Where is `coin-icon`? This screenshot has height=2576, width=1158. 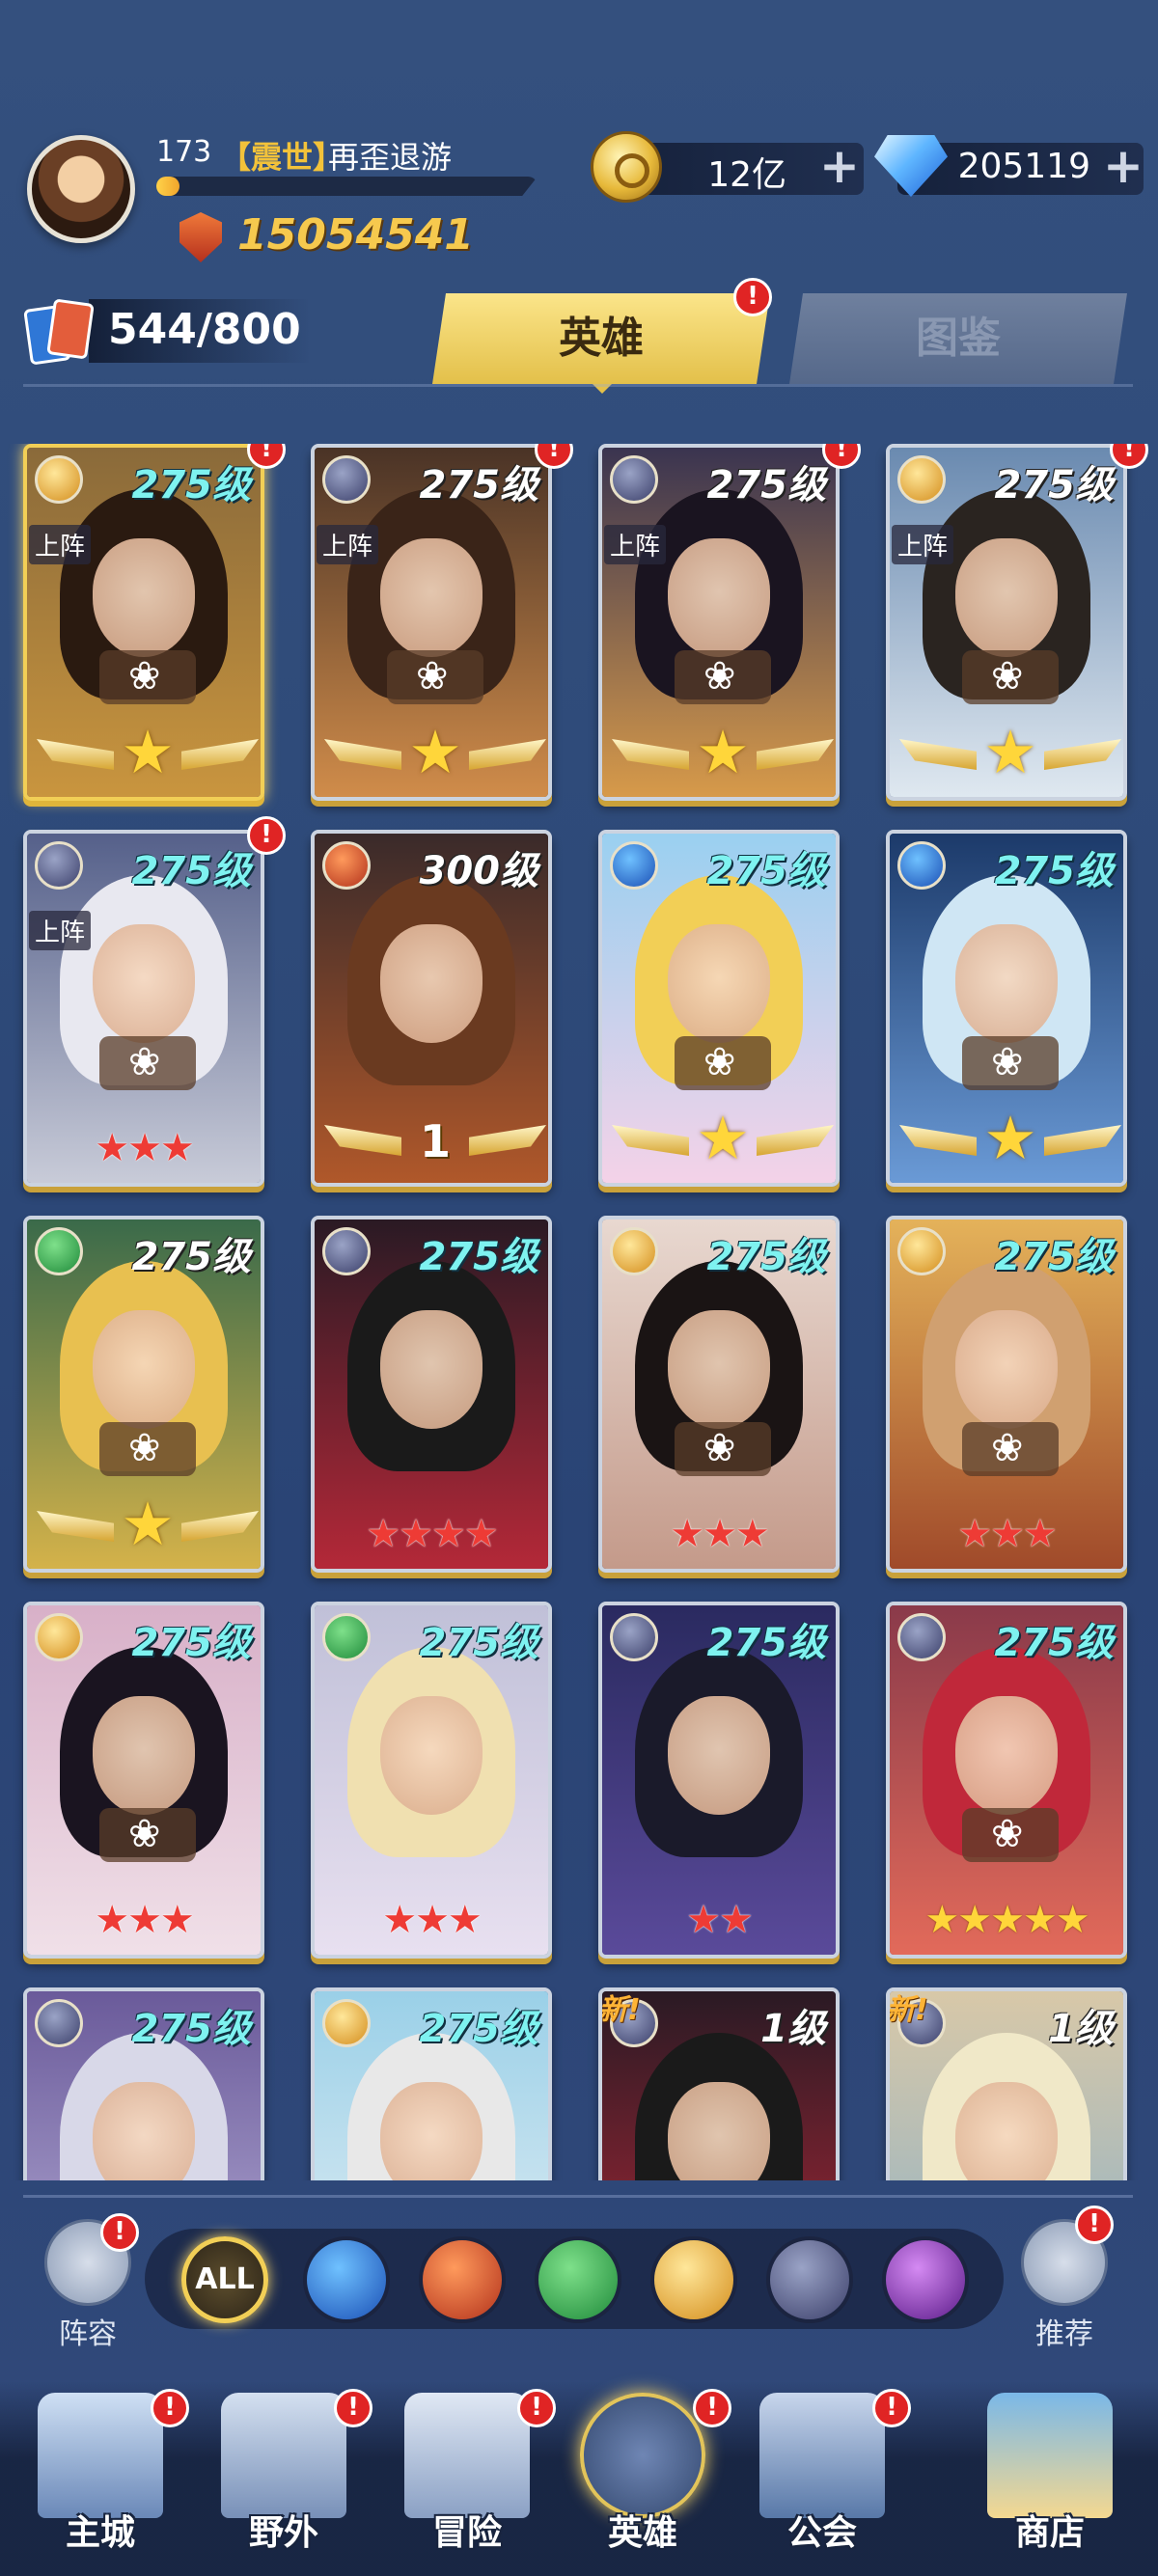
coin-icon is located at coordinates (626, 167).